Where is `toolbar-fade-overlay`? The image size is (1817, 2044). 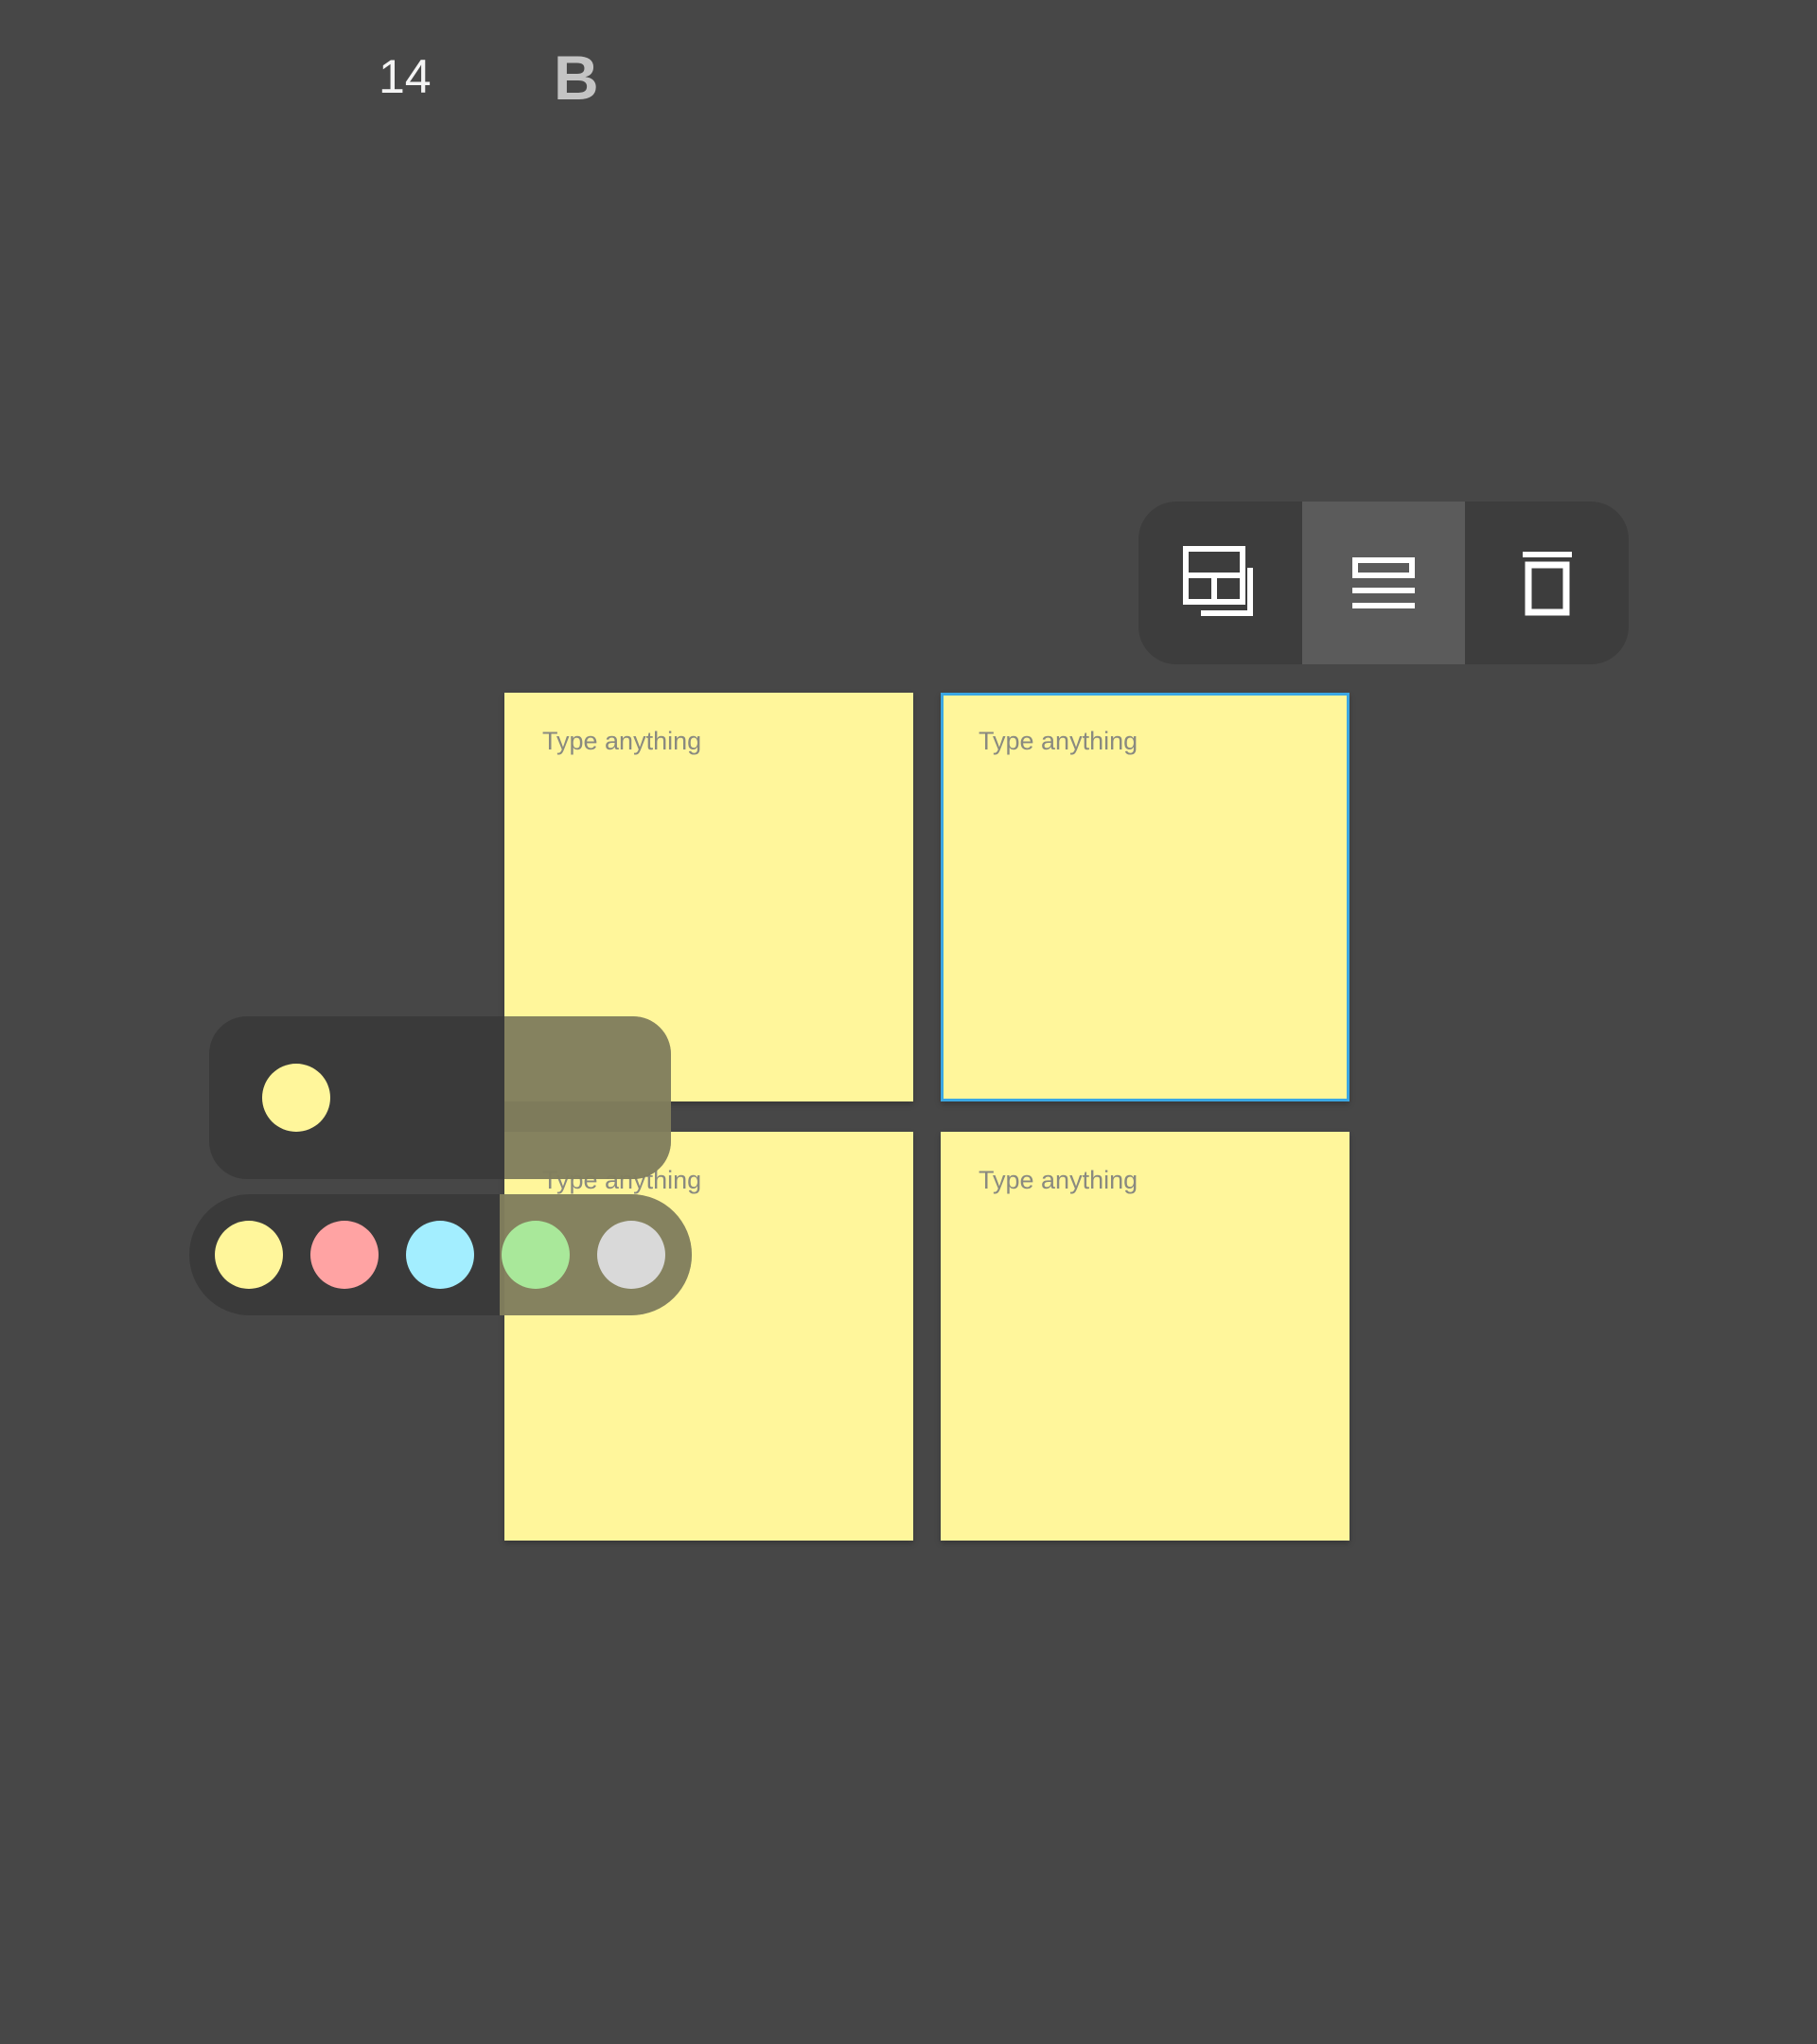
toolbar-fade-overlay is located at coordinates (587, 1097).